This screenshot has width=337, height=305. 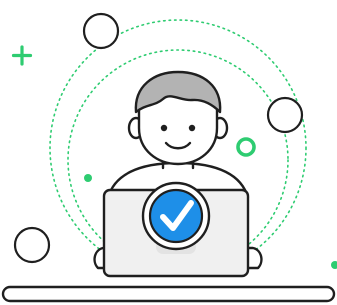 I want to click on dot-icon-left, so click(x=88, y=178).